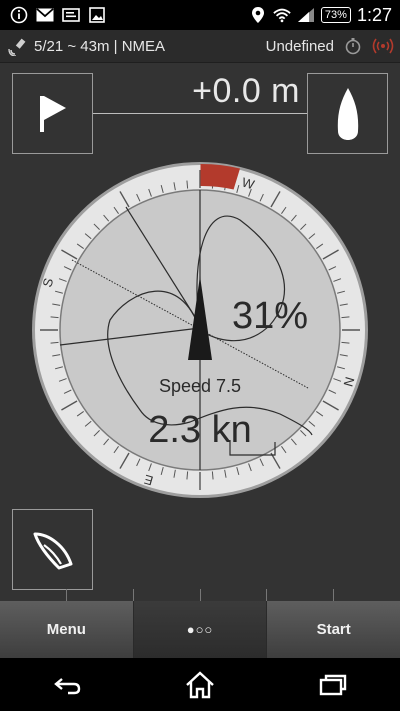 The height and width of the screenshot is (711, 400). What do you see at coordinates (100, 46) in the screenshot?
I see `gps-status: 5/21 ~ 43m | NMEA` at bounding box center [100, 46].